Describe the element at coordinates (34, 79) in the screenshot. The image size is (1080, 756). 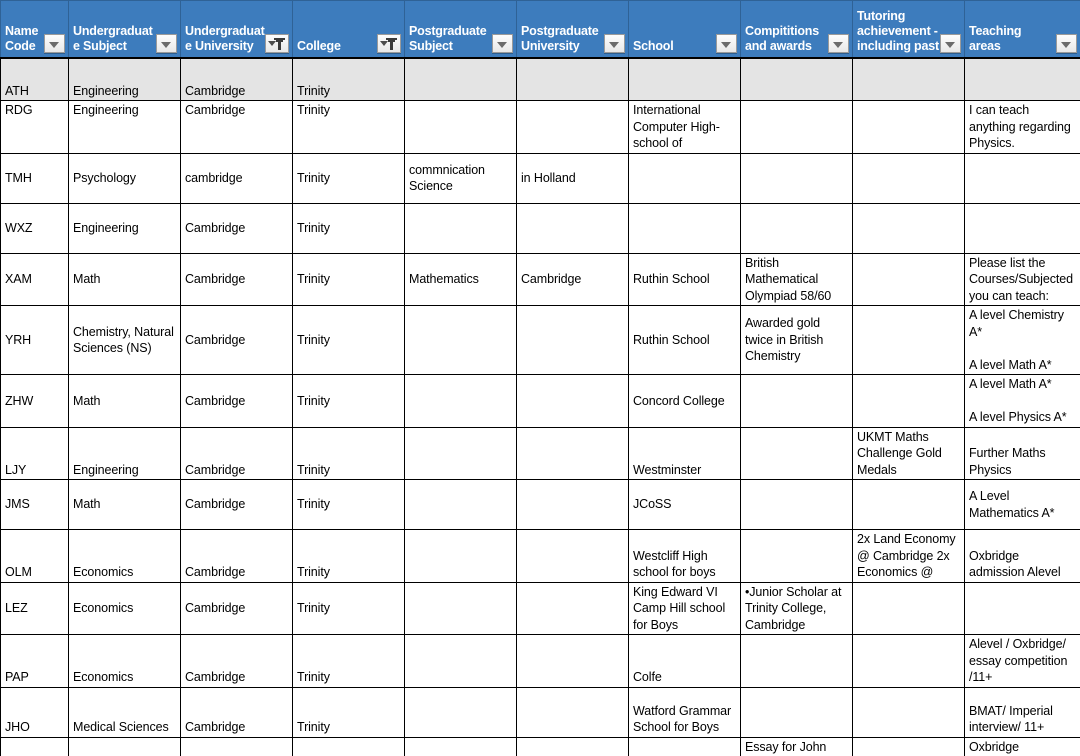
I see `table-cell: ATH` at that location.